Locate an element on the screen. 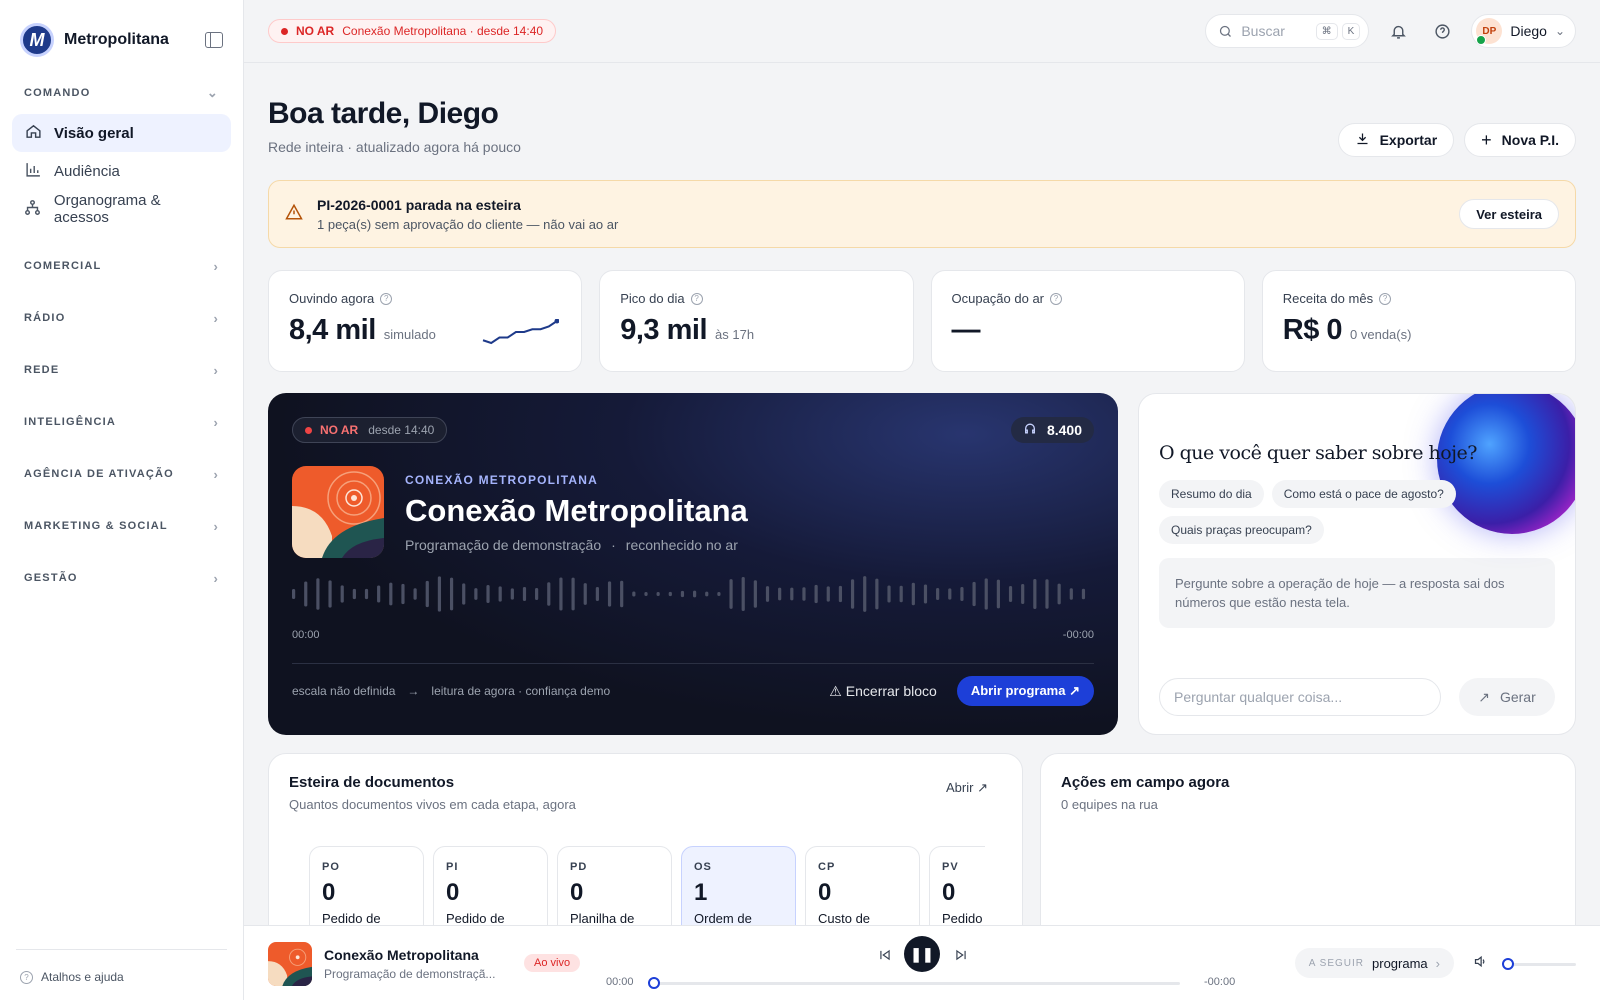  volume-icon is located at coordinates (1480, 963).